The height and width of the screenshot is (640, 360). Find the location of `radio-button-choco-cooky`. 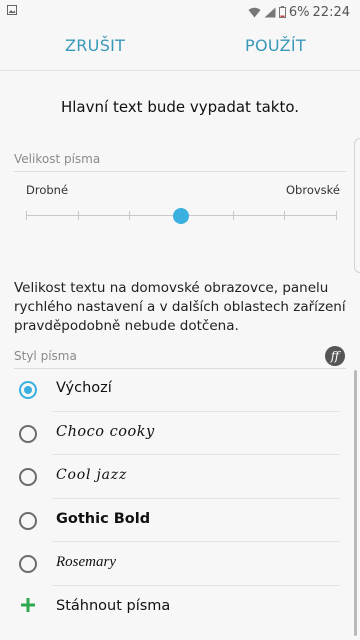

radio-button-choco-cooky is located at coordinates (28, 433).